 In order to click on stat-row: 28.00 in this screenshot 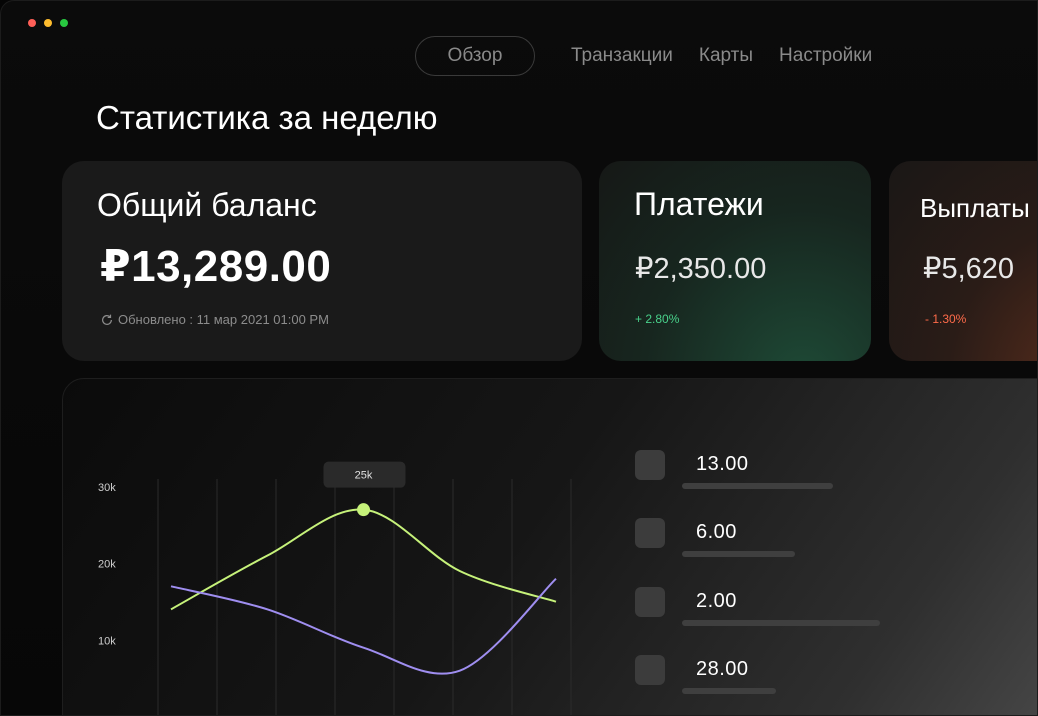, I will do `click(765, 680)`.